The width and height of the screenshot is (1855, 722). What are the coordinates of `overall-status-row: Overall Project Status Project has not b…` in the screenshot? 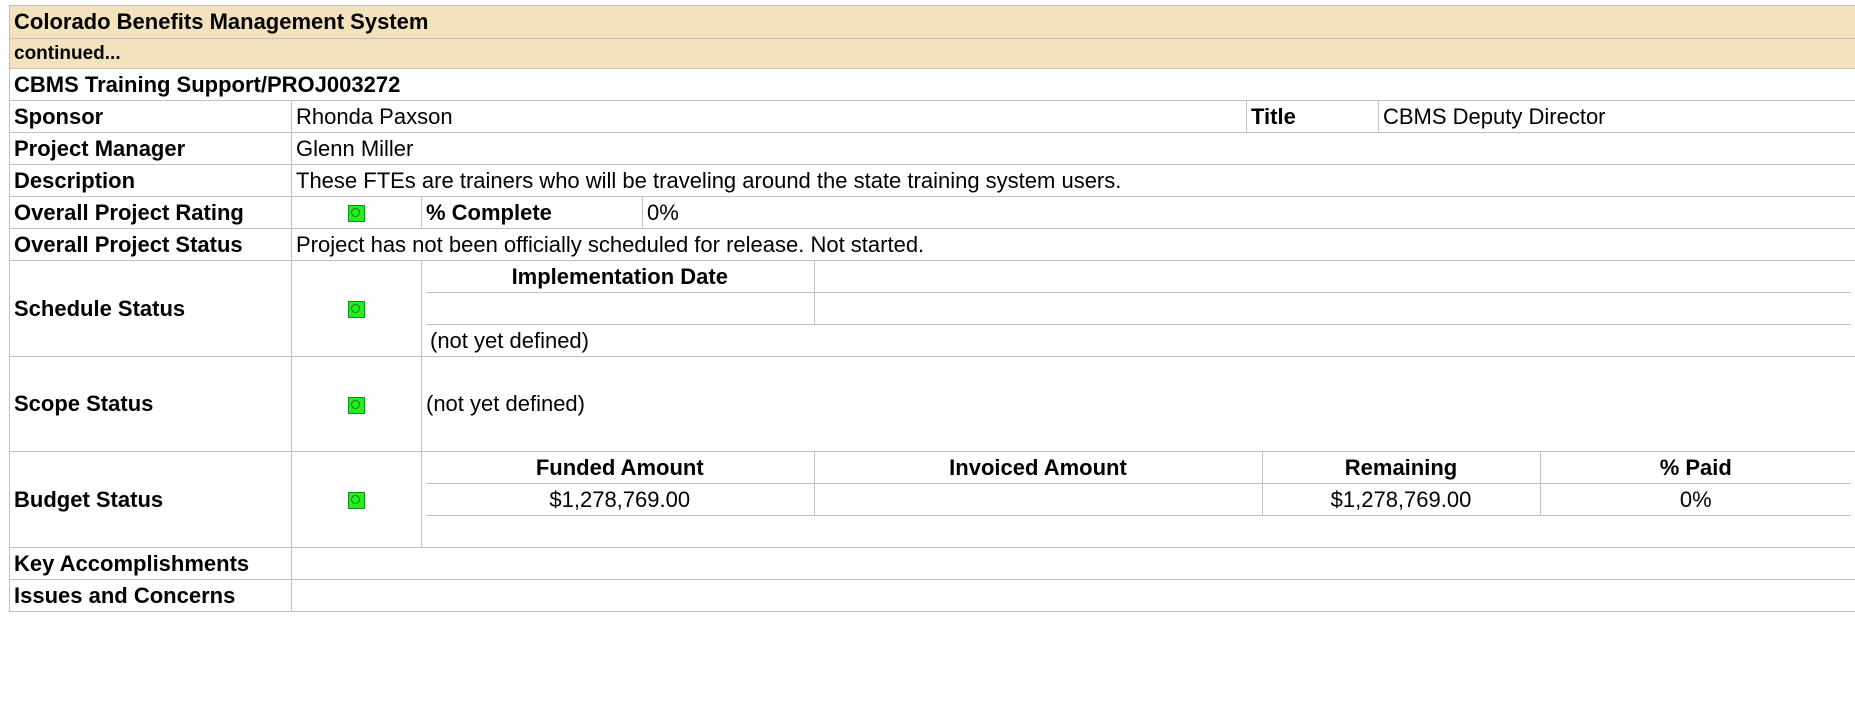 It's located at (932, 244).